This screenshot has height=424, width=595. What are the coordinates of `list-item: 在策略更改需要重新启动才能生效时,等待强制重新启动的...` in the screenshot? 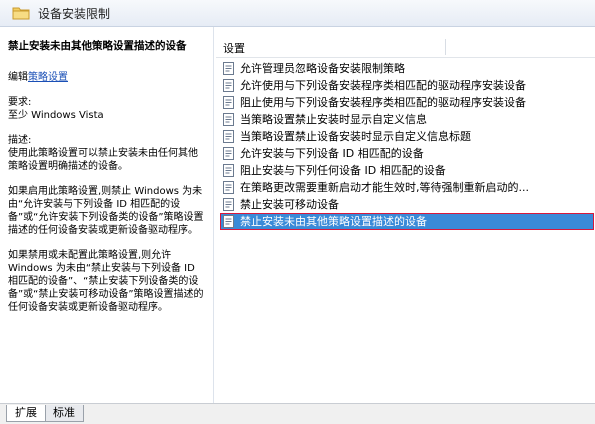 It's located at (407, 187).